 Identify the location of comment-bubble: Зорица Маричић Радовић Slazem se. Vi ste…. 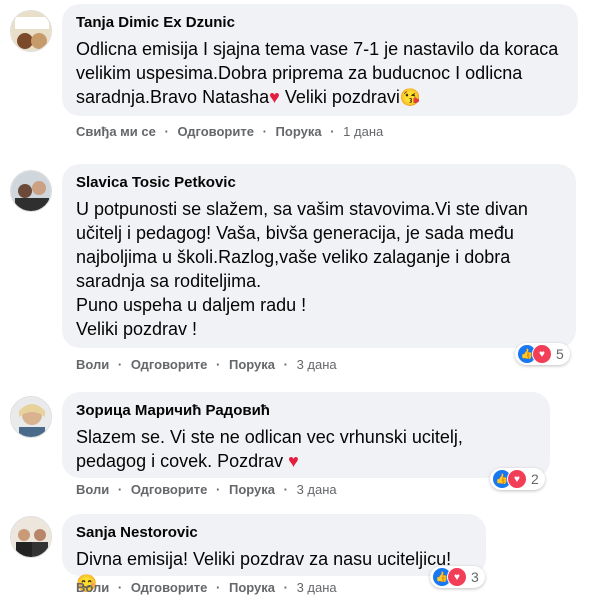
(306, 435).